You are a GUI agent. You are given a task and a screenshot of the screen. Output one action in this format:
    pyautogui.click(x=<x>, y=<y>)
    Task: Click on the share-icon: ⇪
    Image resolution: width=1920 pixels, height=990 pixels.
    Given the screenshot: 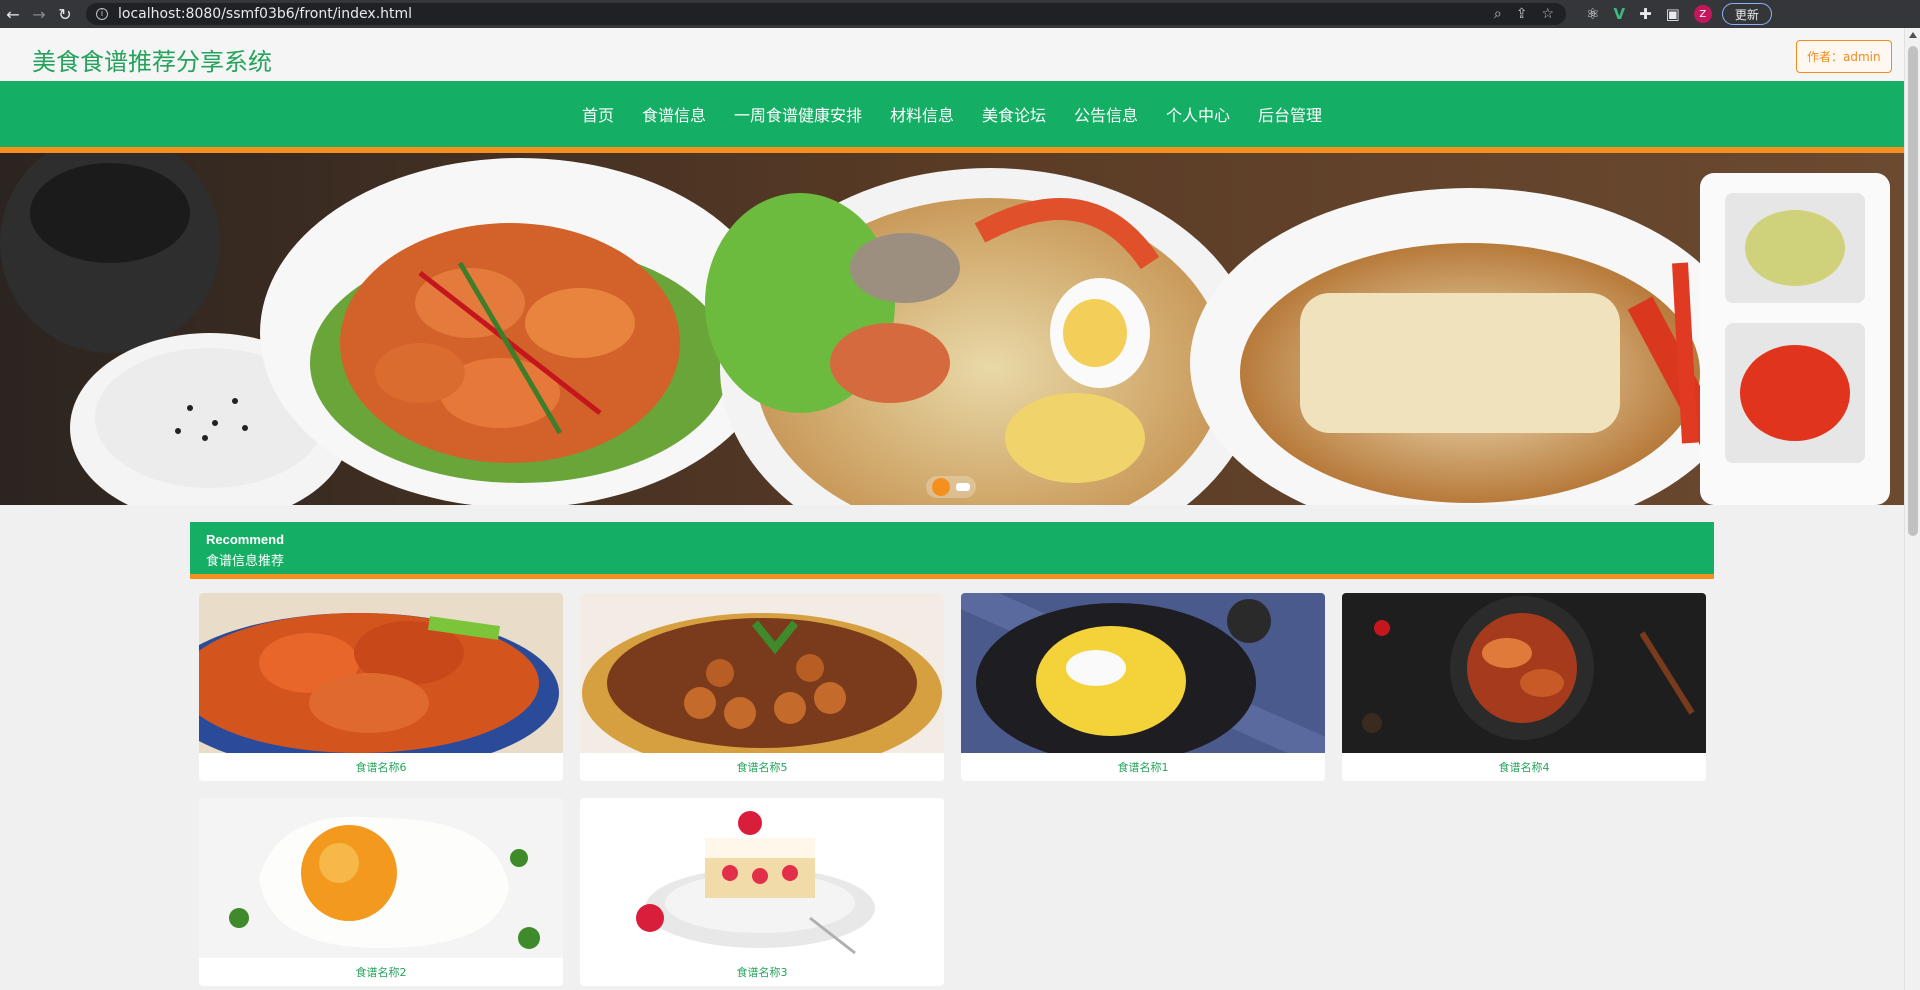 What is the action you would take?
    pyautogui.click(x=1522, y=14)
    